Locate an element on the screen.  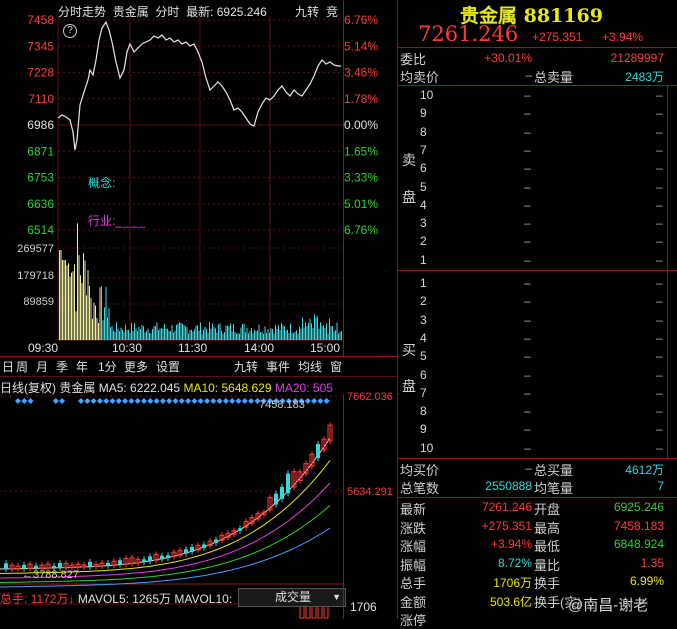
buy-level: 8 is located at coordinates (423, 411).